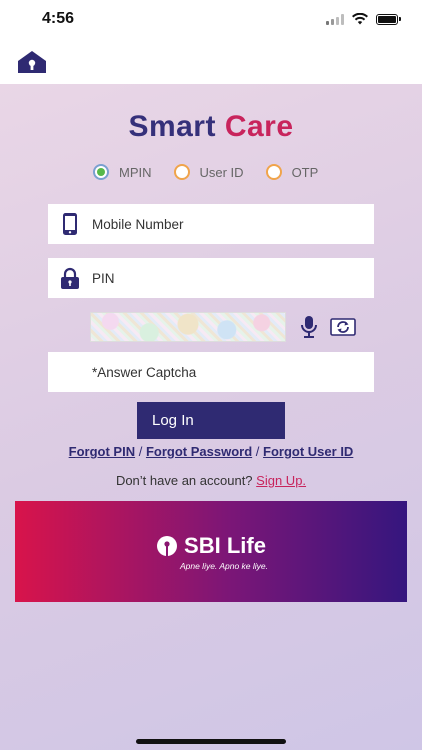 Image resolution: width=422 pixels, height=750 pixels. Describe the element at coordinates (388, 19) in the screenshot. I see `battery-icon` at that location.